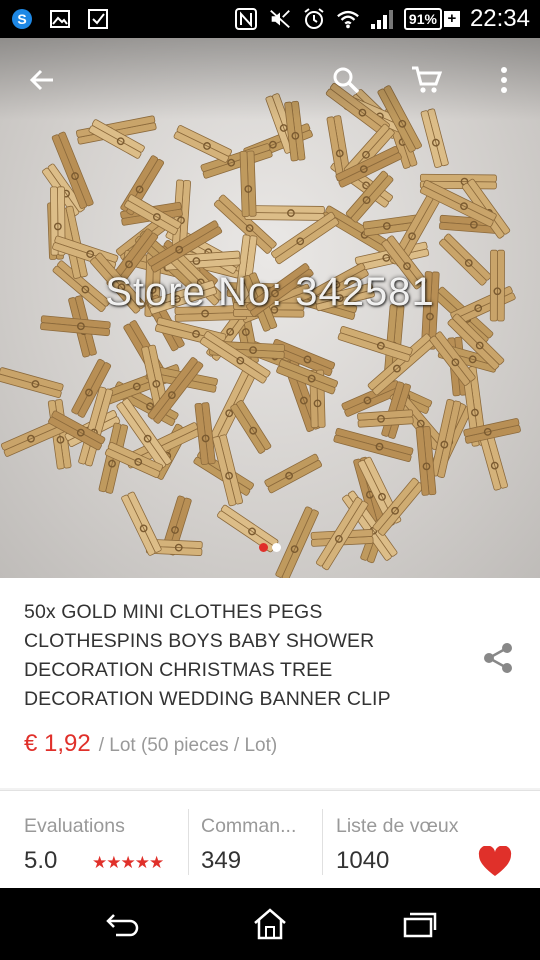  Describe the element at coordinates (422, 19) in the screenshot. I see `battery-level: 91%` at that location.